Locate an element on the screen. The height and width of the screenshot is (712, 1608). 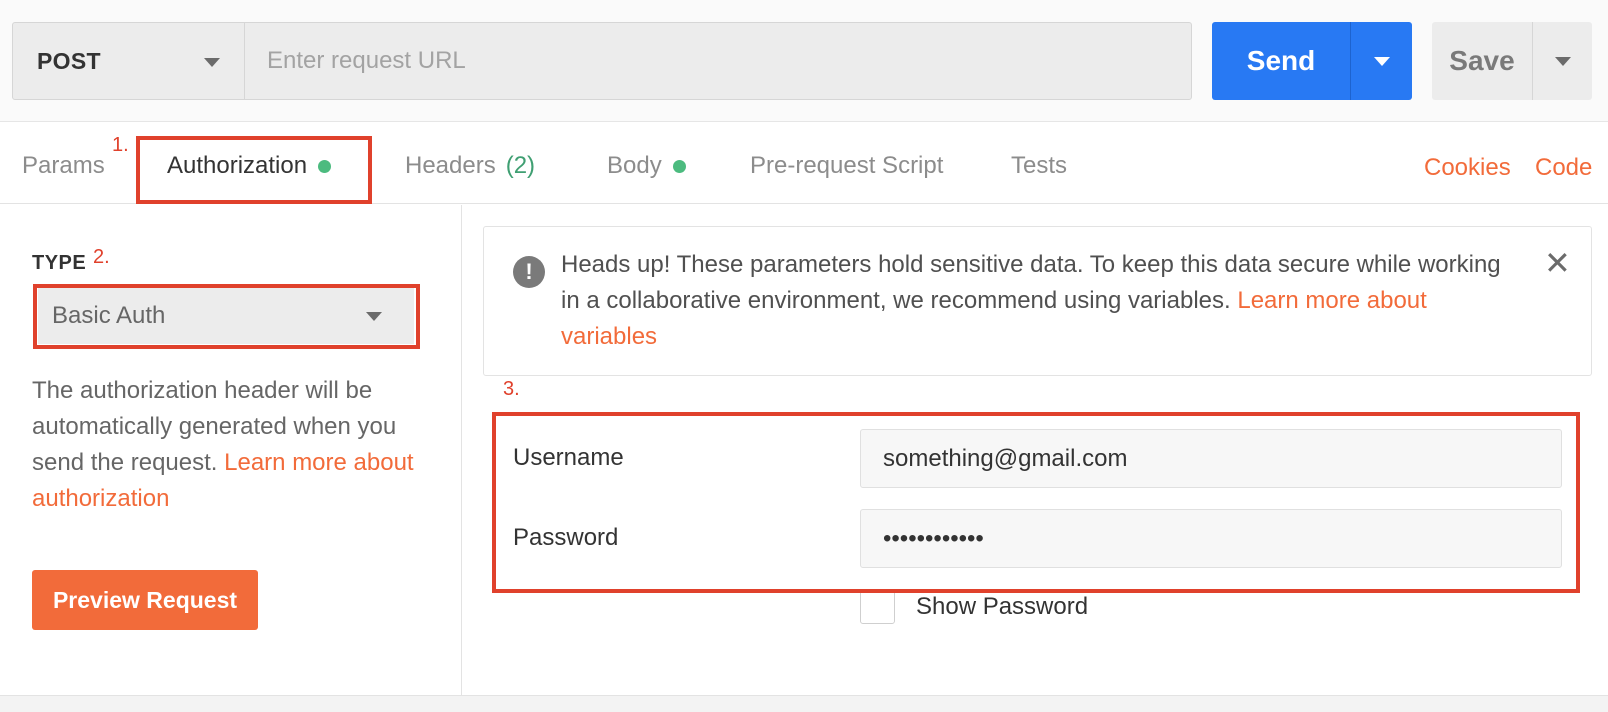
code-link: Code is located at coordinates (1563, 168).